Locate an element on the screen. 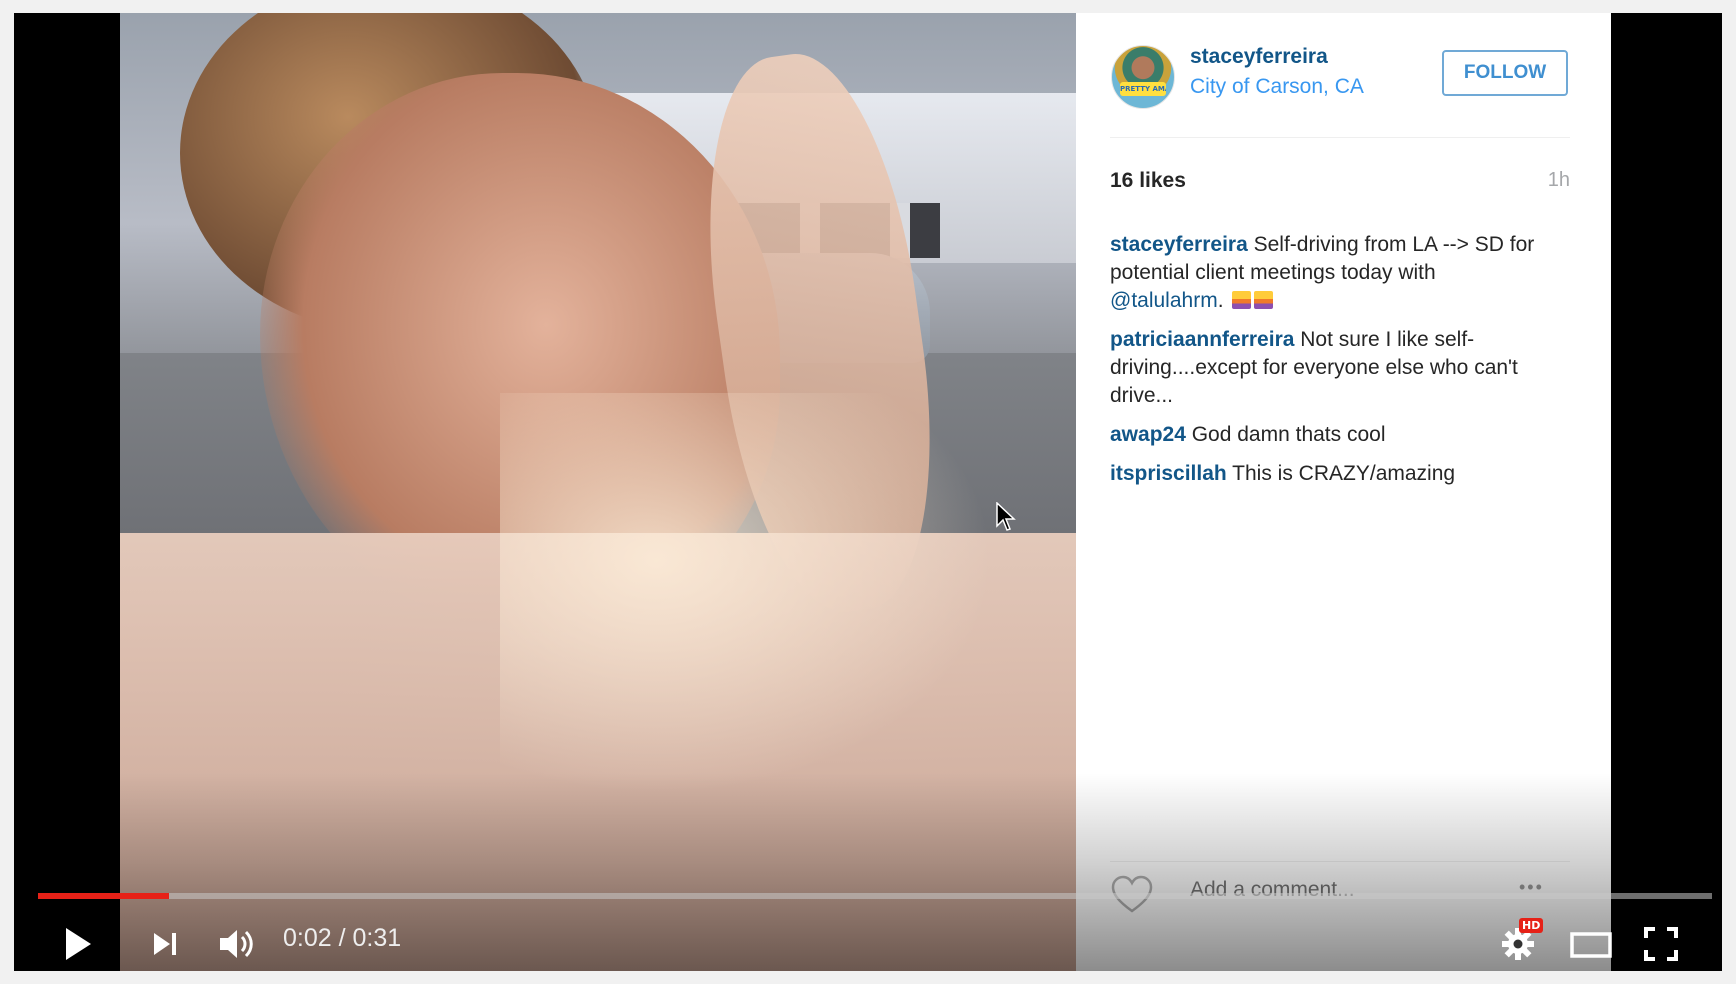 The image size is (1736, 984). time-display: 0:02 / 0:31 is located at coordinates (342, 938).